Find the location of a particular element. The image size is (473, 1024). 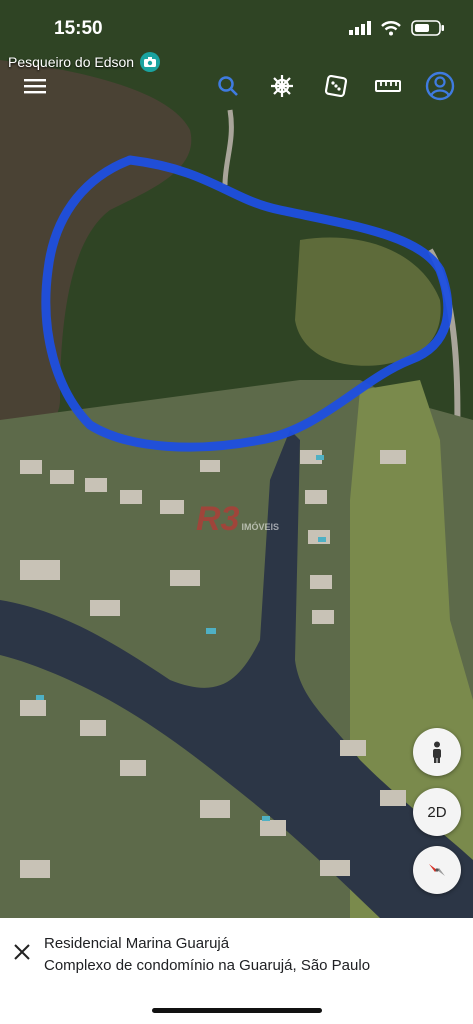

account-icon is located at coordinates (440, 86).